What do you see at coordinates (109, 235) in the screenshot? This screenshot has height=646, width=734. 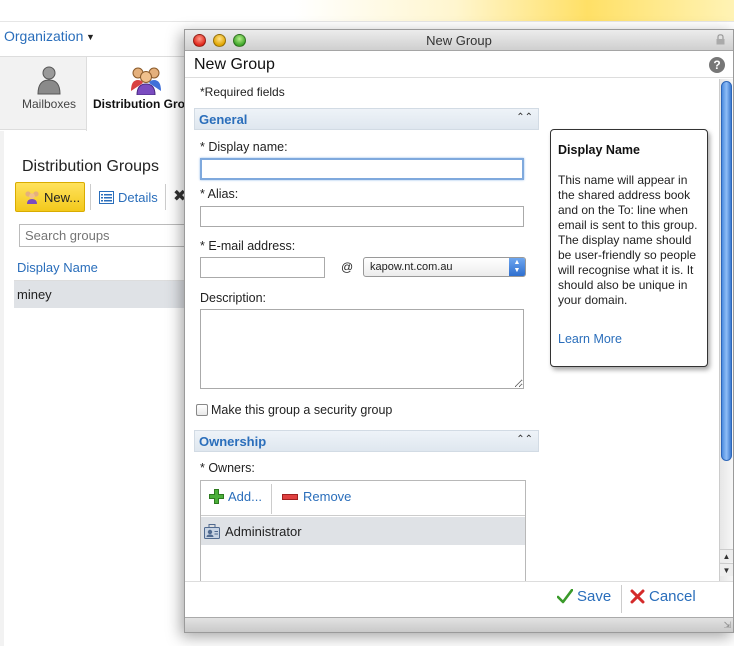 I see `search-input` at bounding box center [109, 235].